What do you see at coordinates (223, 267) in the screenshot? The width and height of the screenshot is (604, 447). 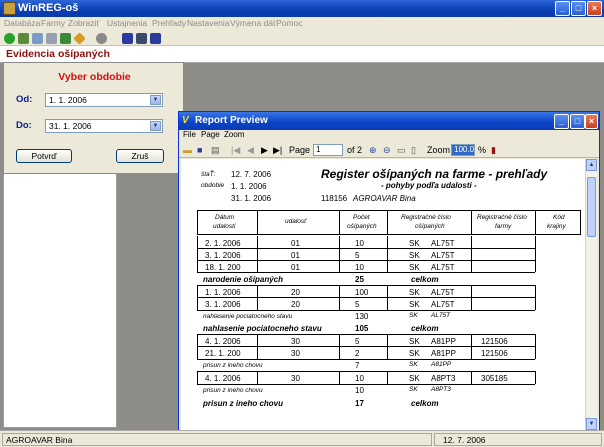 I see `row-date: 18. 1. 200` at bounding box center [223, 267].